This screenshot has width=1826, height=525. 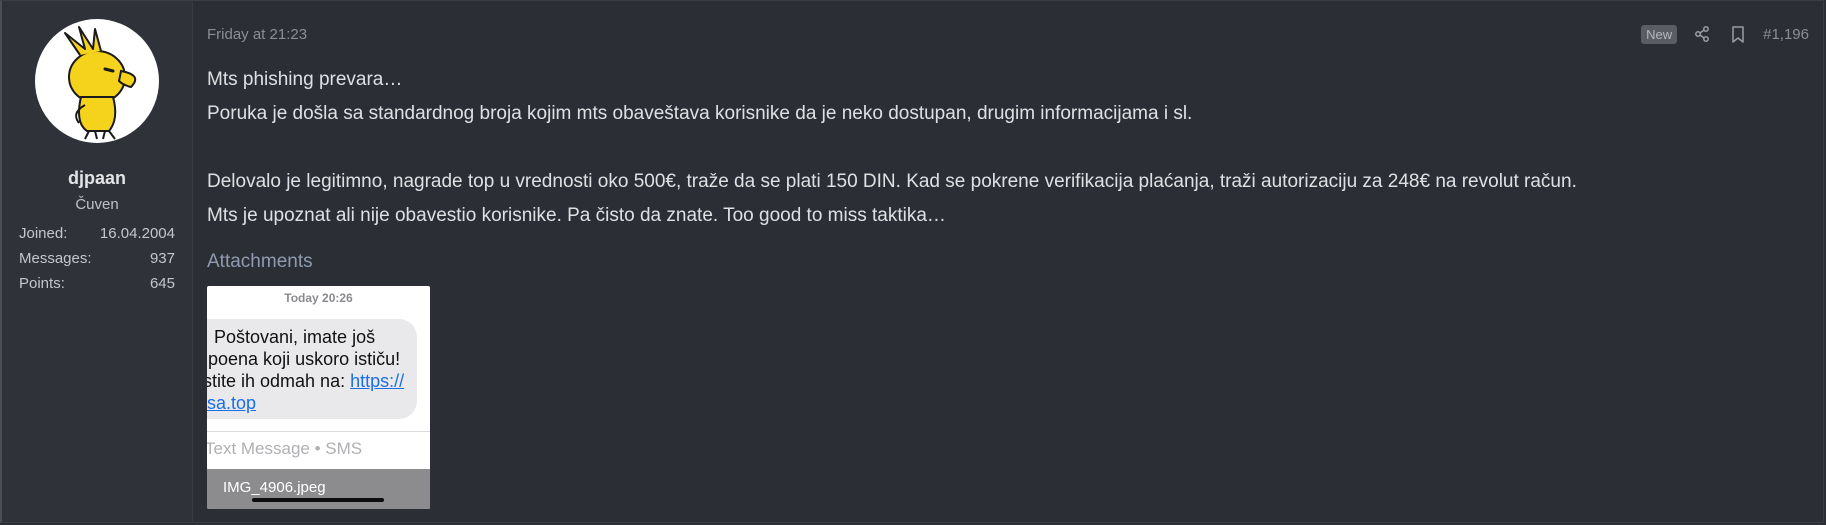 I want to click on stat-value: 645, so click(x=162, y=283).